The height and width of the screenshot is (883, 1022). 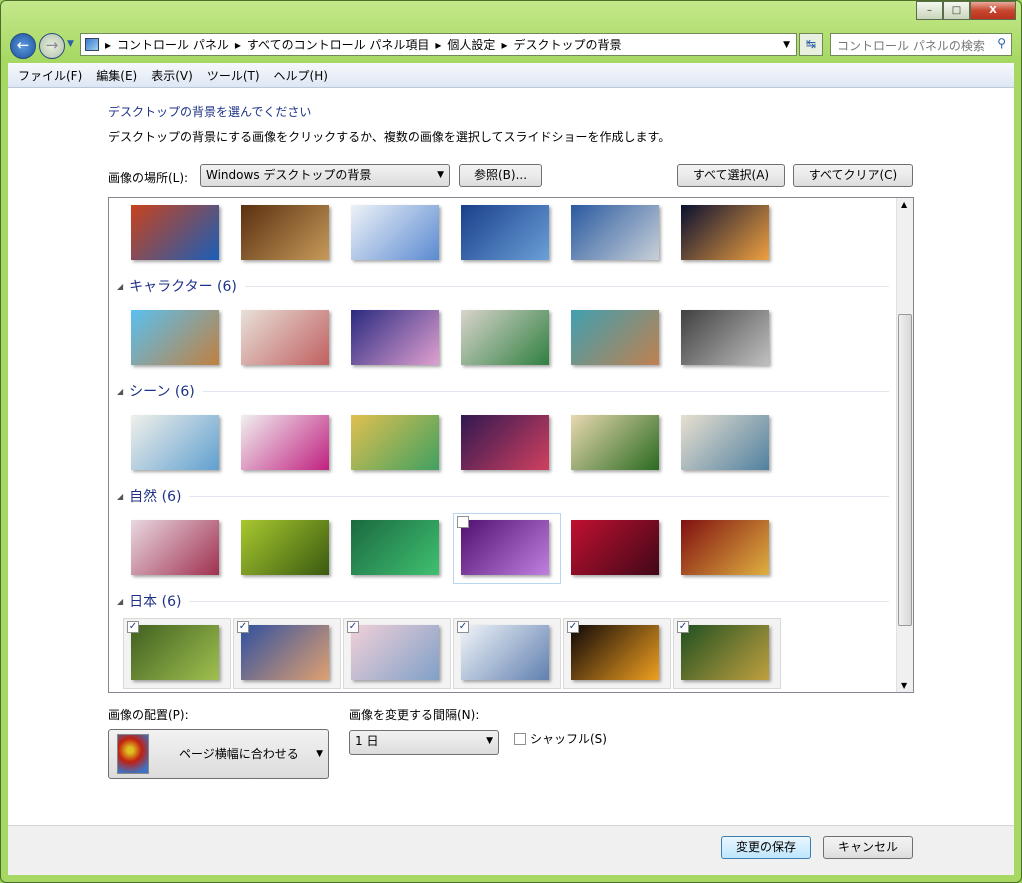 I want to click on group-title: 日本 (6), so click(x=155, y=602).